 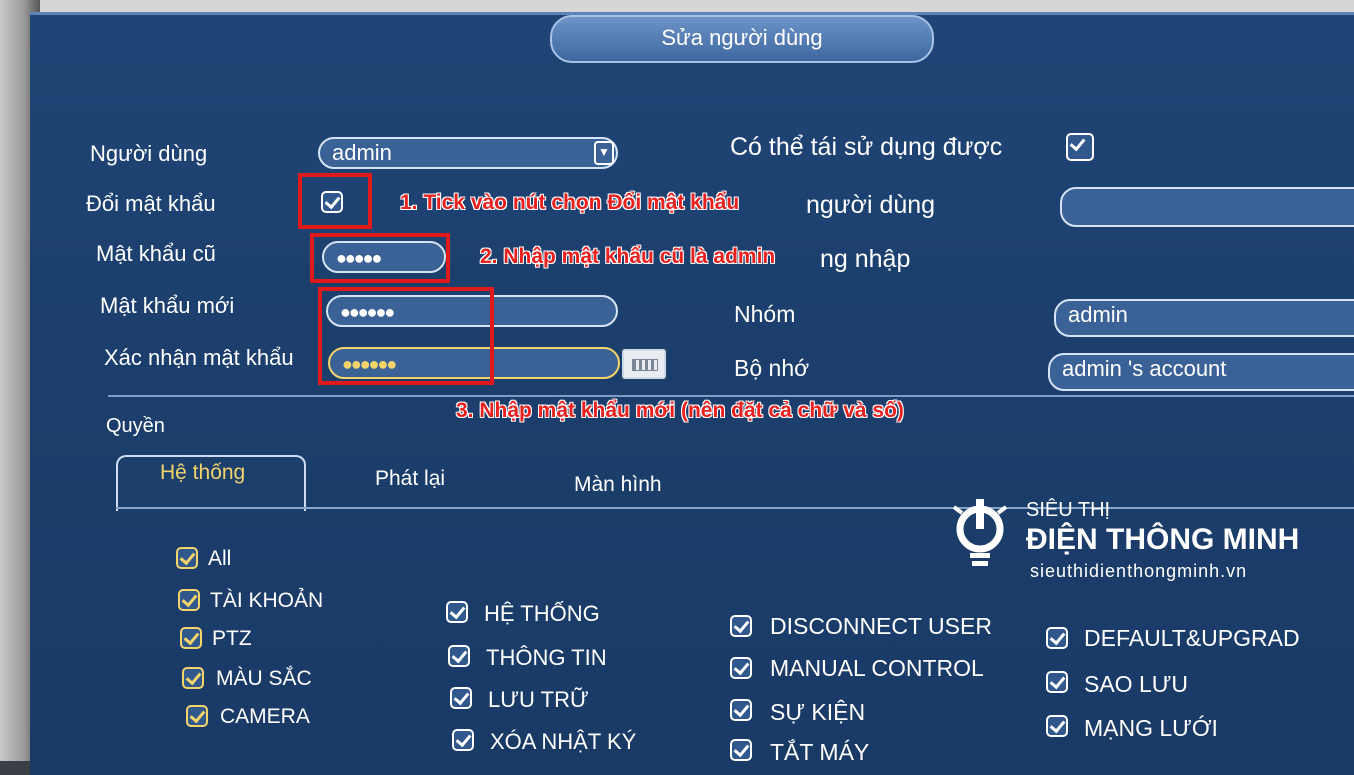 I want to click on perm-label-network: MẠNG LƯỚI, so click(x=1151, y=728).